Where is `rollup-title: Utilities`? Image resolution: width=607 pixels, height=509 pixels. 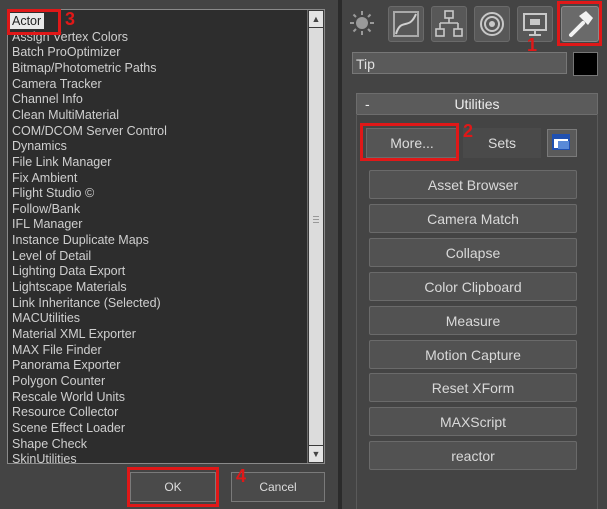
rollup-title: Utilities is located at coordinates (477, 104).